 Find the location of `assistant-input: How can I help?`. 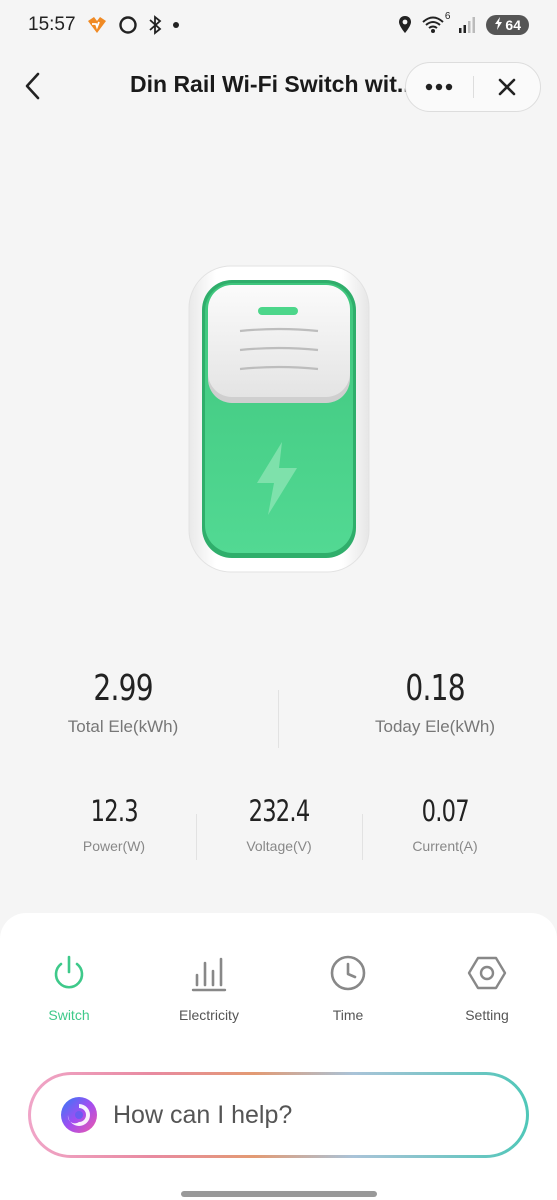

assistant-input: How can I help? is located at coordinates (278, 1115).